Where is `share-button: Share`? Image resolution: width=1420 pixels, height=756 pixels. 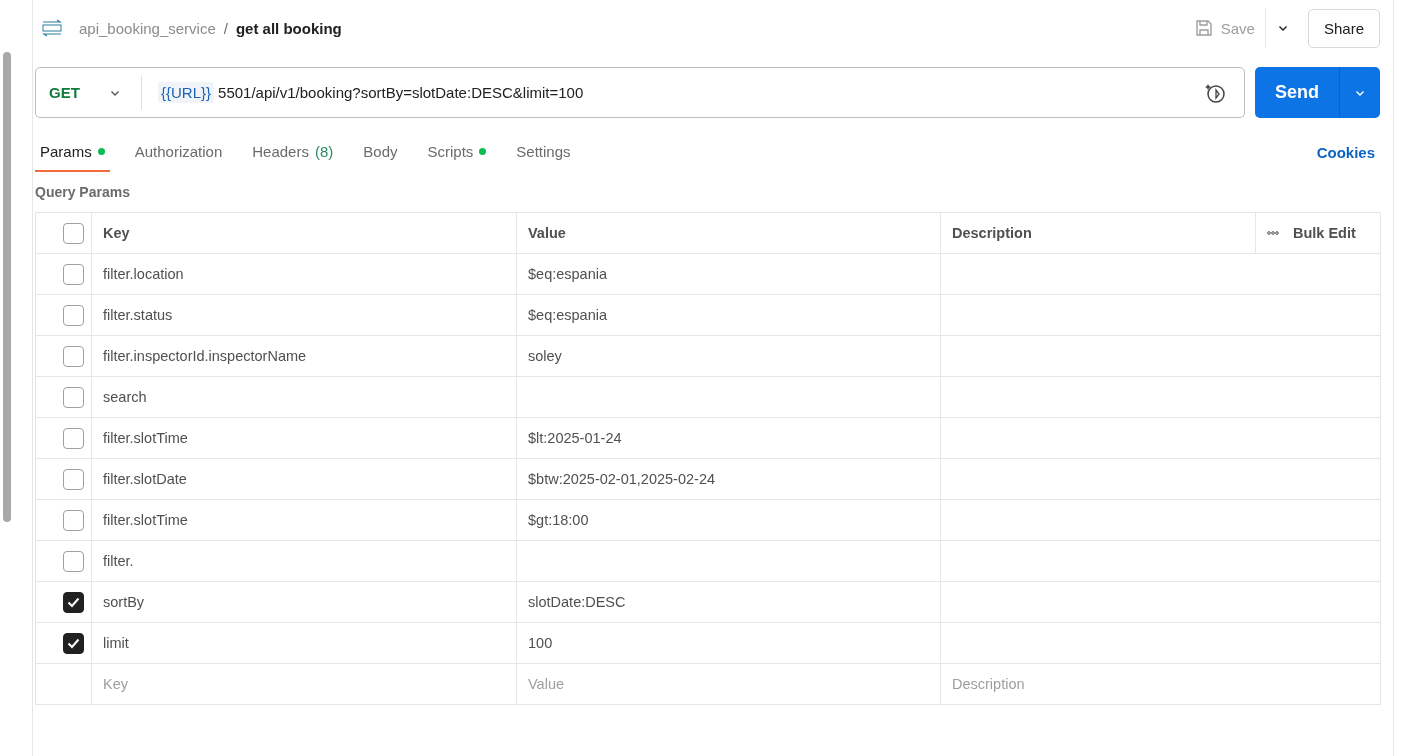 share-button: Share is located at coordinates (1343, 28).